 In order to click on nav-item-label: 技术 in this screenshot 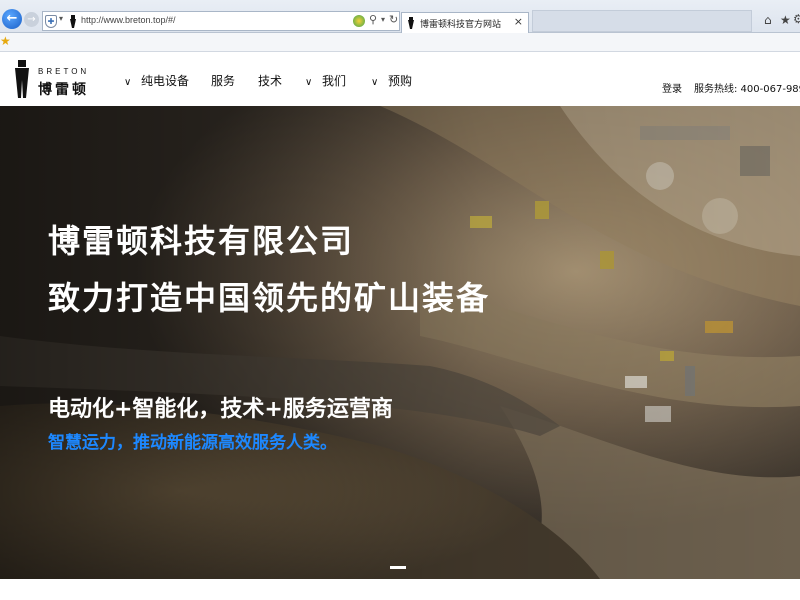, I will do `click(270, 81)`.